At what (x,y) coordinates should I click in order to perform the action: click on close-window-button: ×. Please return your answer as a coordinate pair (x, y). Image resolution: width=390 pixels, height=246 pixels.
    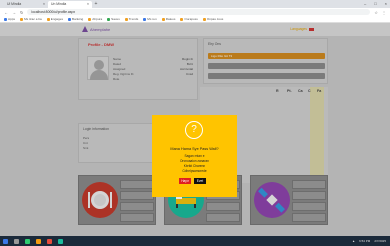
    Looking at the image, I should click on (386, 4).